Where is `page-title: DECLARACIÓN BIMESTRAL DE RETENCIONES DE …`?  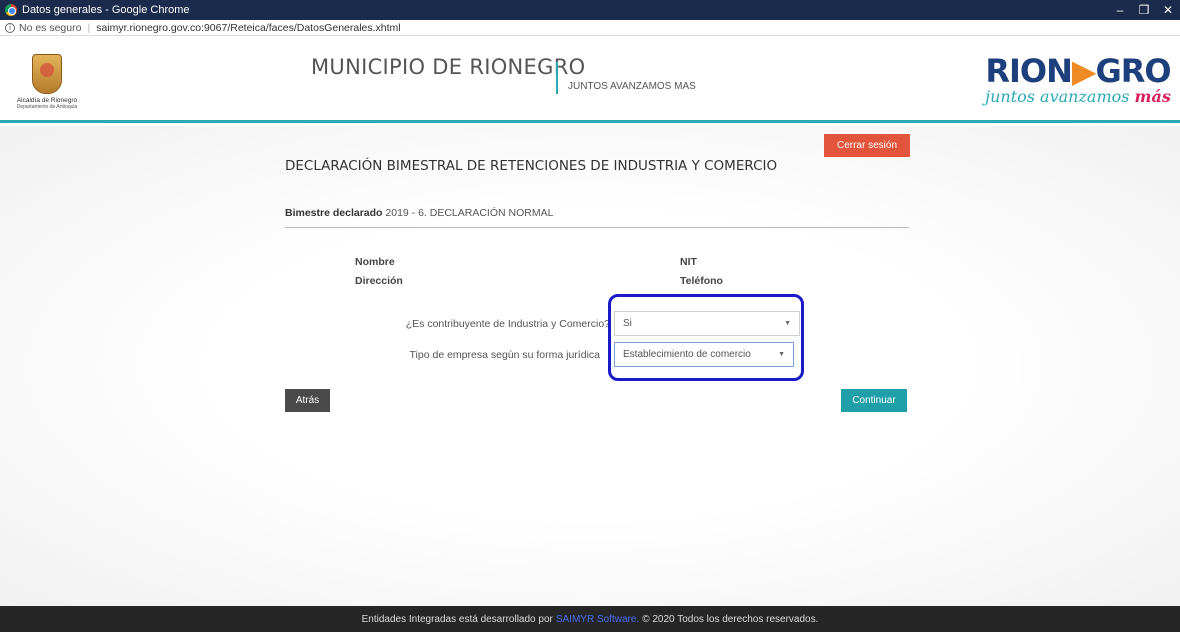
page-title: DECLARACIÓN BIMESTRAL DE RETENCIONES DE … is located at coordinates (531, 166).